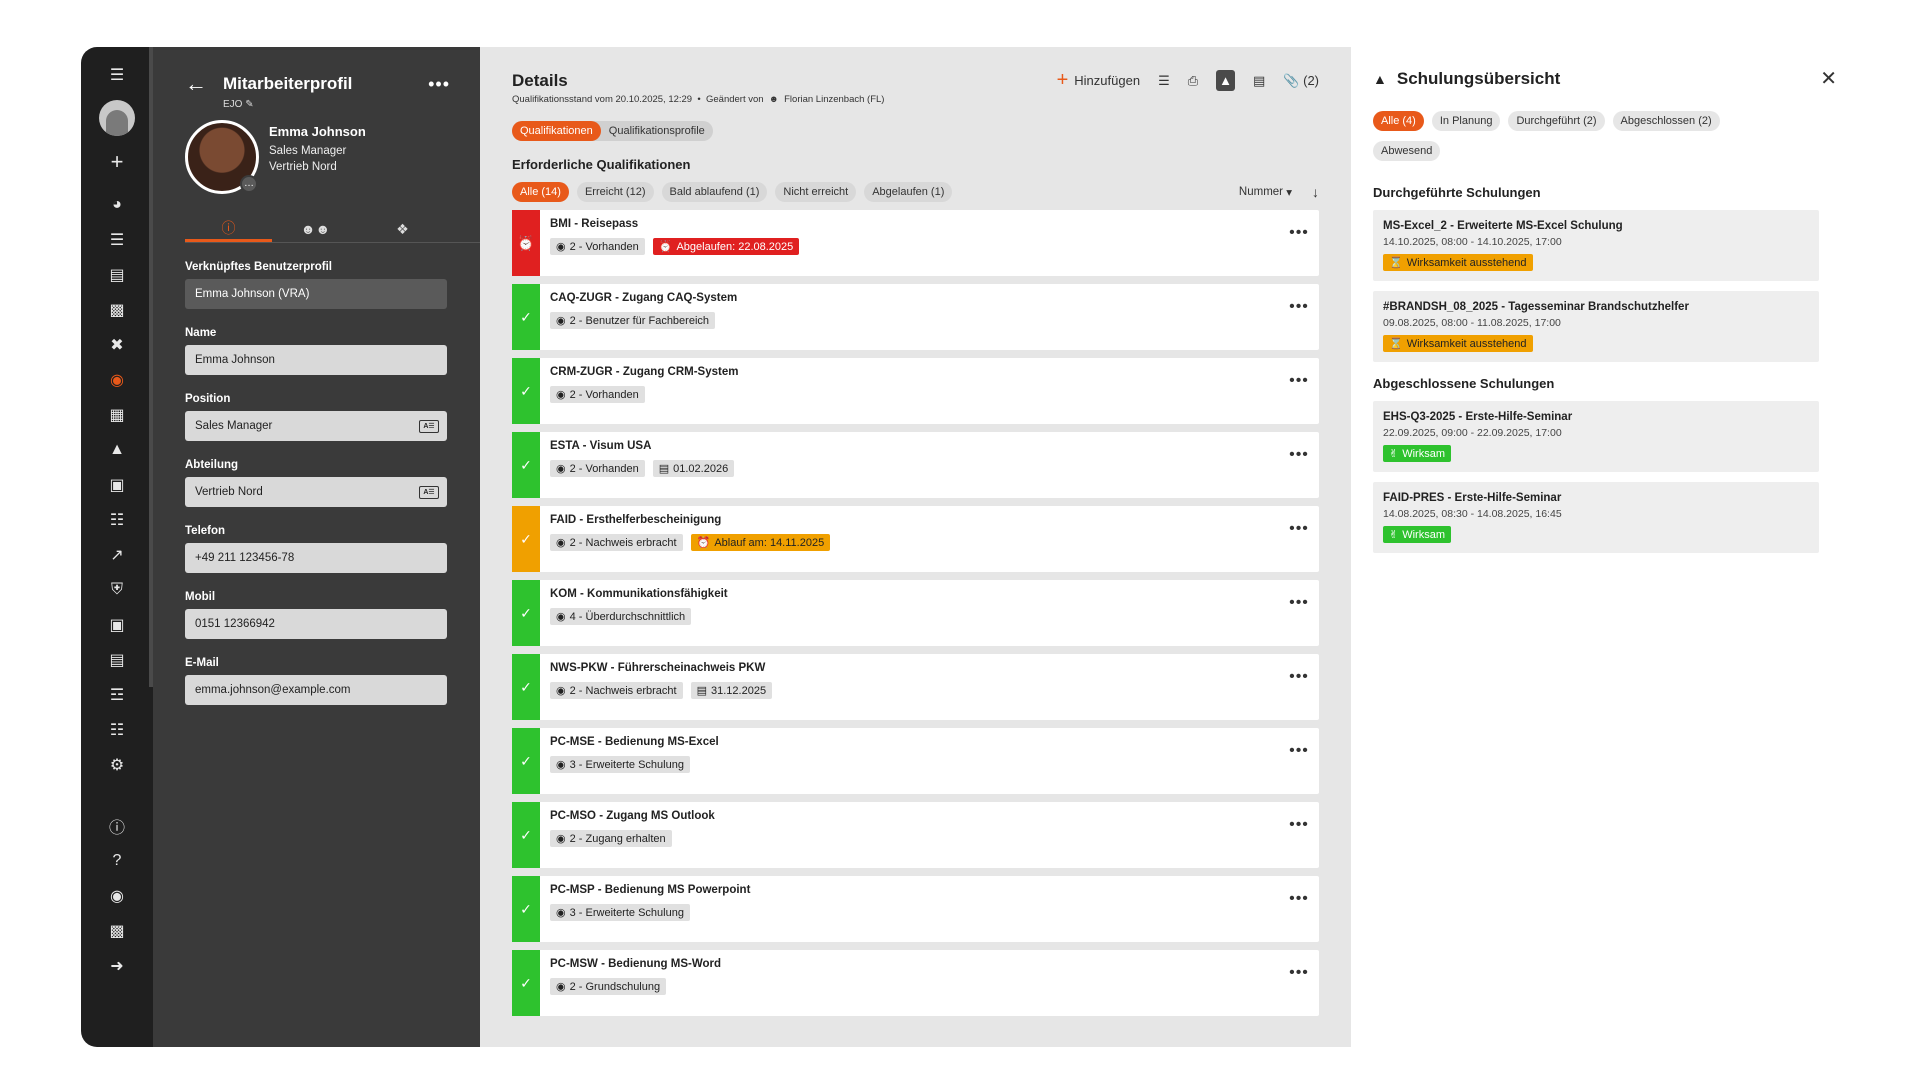  What do you see at coordinates (1315, 192) in the screenshot?
I see `sort-direction-icon: ↓` at bounding box center [1315, 192].